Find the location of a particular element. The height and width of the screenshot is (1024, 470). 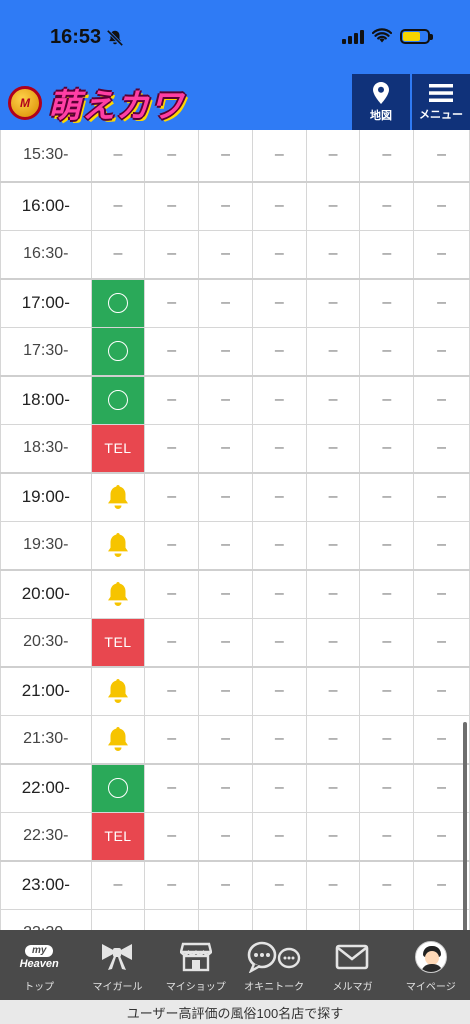

nav-mail-magazine: メルマガ is located at coordinates (352, 965).